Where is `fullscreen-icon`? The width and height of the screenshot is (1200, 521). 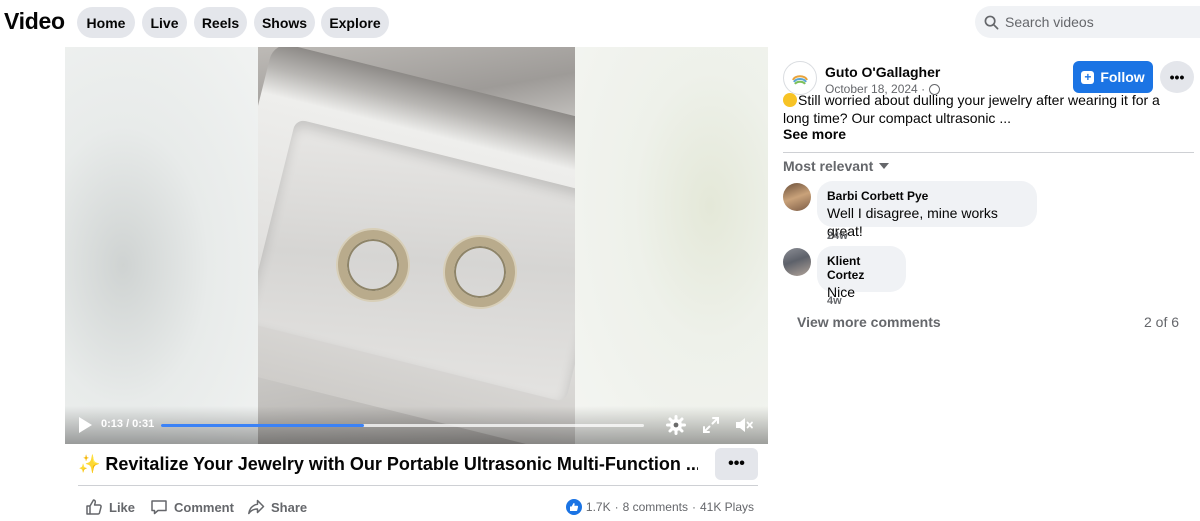 fullscreen-icon is located at coordinates (711, 425).